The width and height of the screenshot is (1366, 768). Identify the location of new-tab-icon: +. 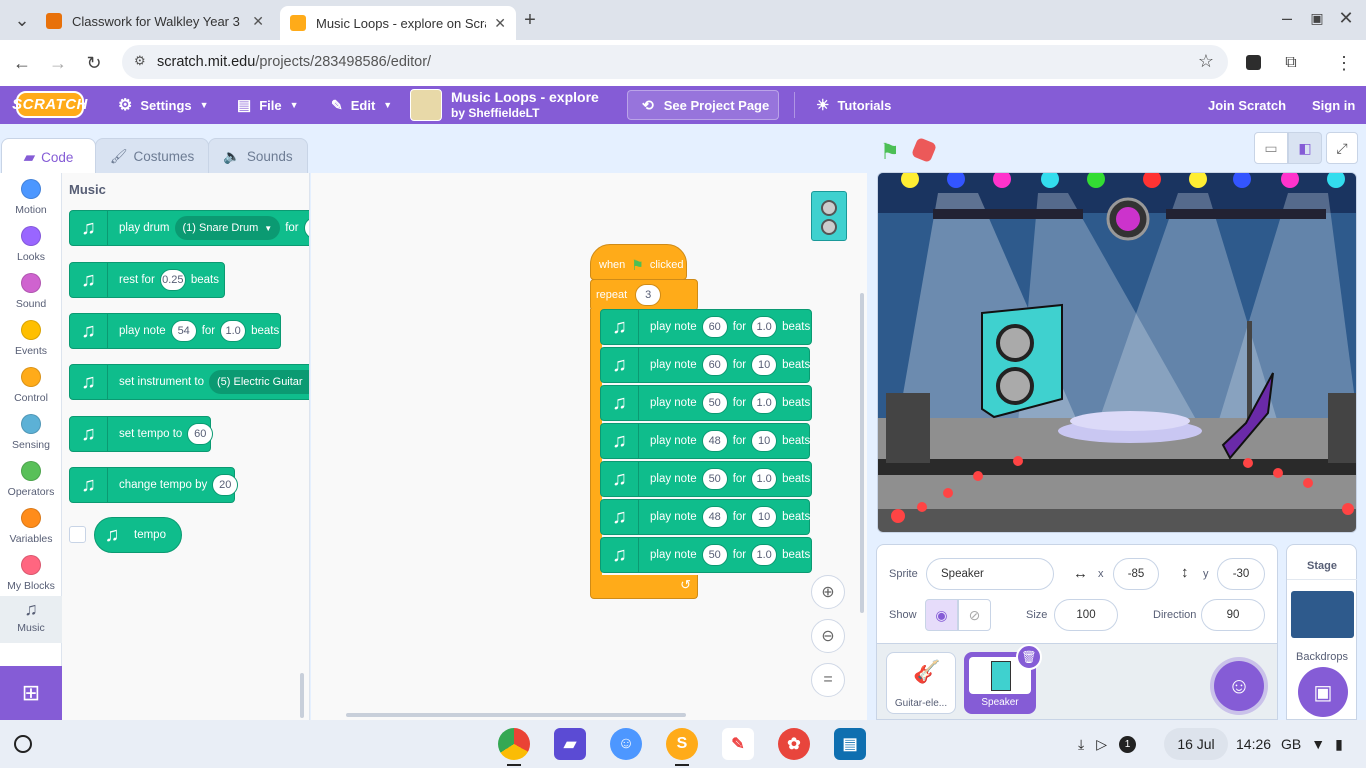
(530, 20).